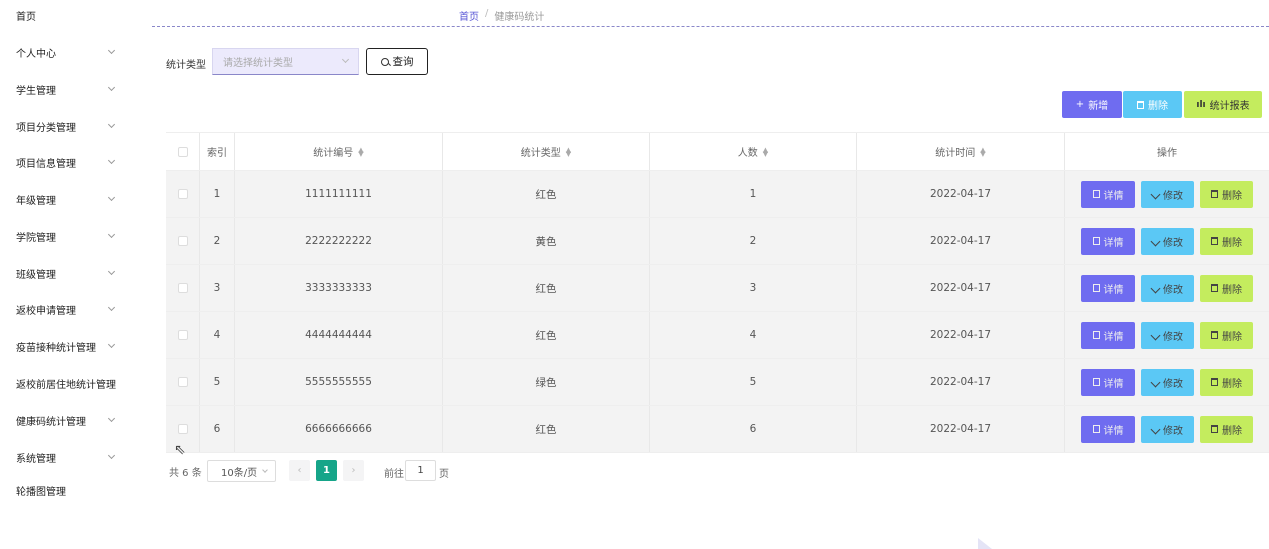  What do you see at coordinates (46, 164) in the screenshot?
I see `sidebar-item-label: 项目信息管理` at bounding box center [46, 164].